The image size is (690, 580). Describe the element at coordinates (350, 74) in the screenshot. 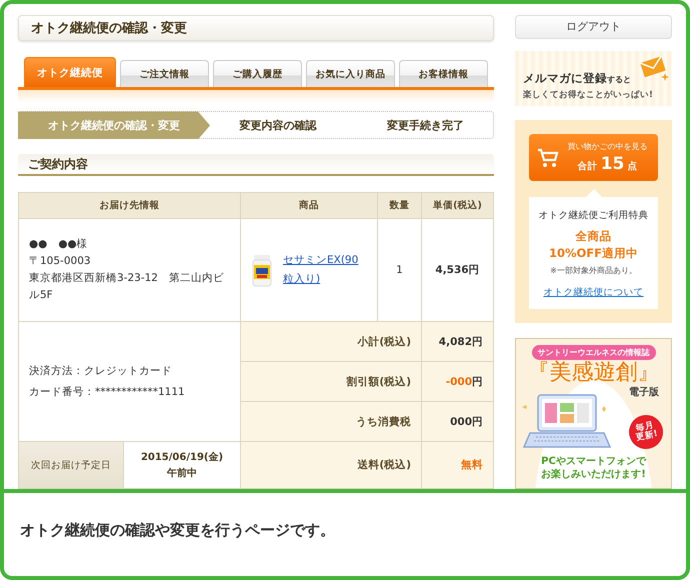

I see `tab: お気に入り商品` at that location.